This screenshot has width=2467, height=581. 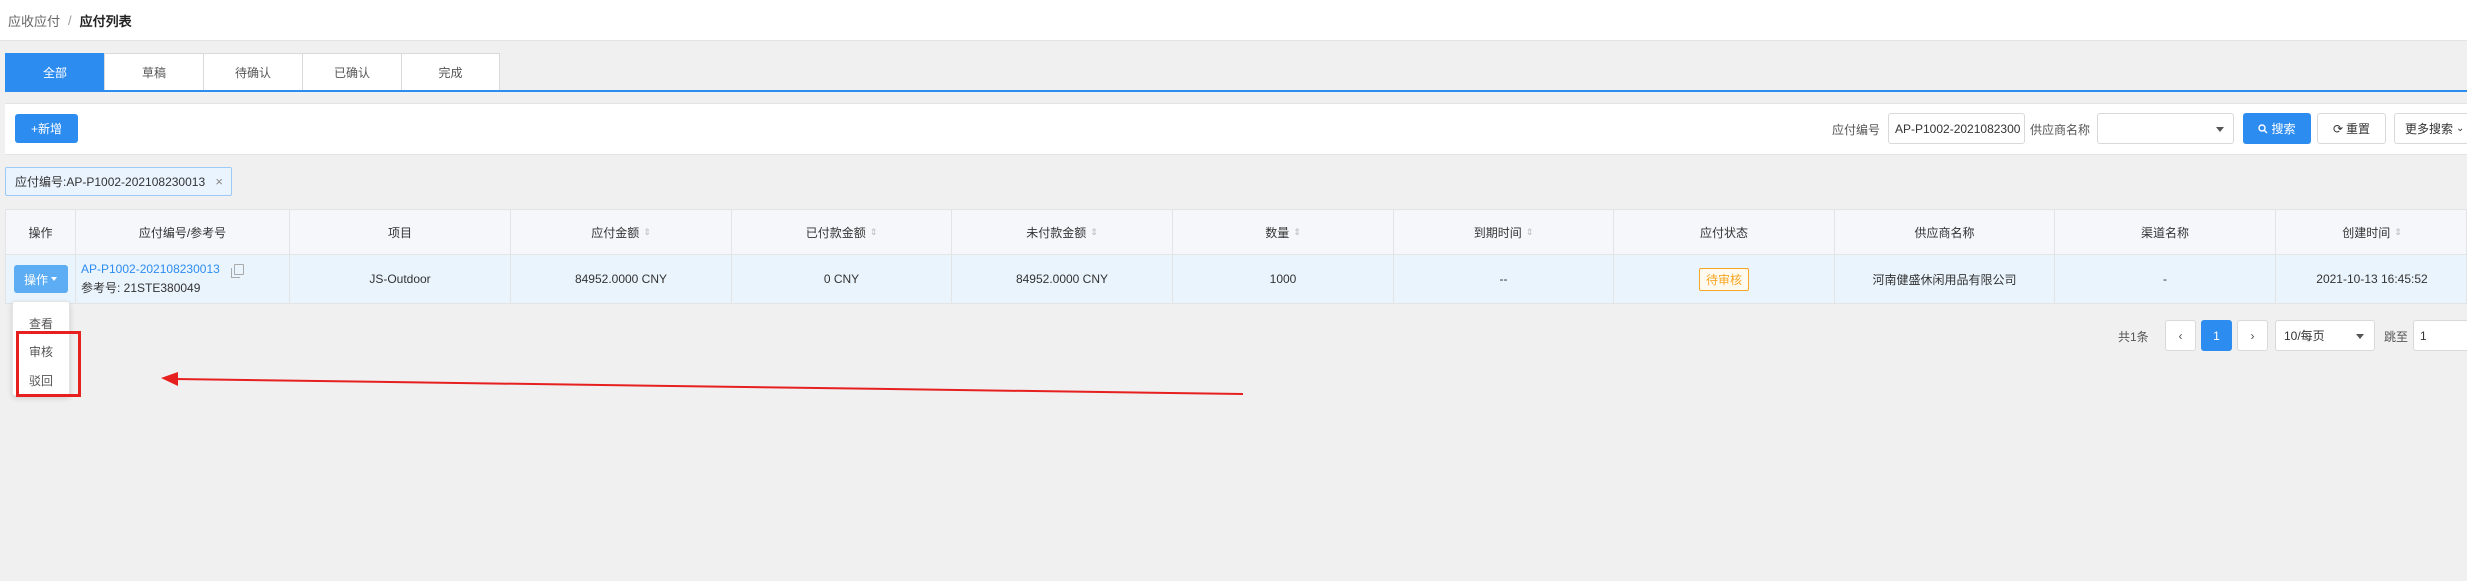 What do you see at coordinates (2180, 335) in the screenshot?
I see `pagination-prev-button: ‹` at bounding box center [2180, 335].